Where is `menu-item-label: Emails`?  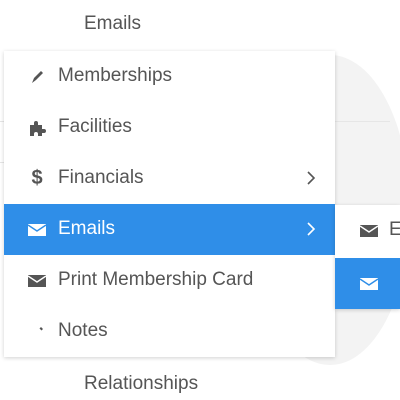
menu-item-label: Emails is located at coordinates (87, 228).